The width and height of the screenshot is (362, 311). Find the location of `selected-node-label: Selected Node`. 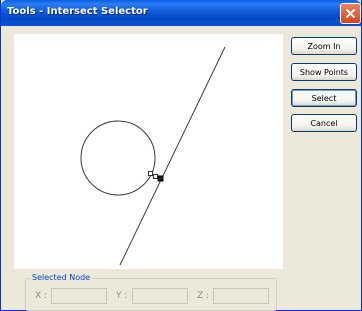

selected-node-label: Selected Node is located at coordinates (61, 277).